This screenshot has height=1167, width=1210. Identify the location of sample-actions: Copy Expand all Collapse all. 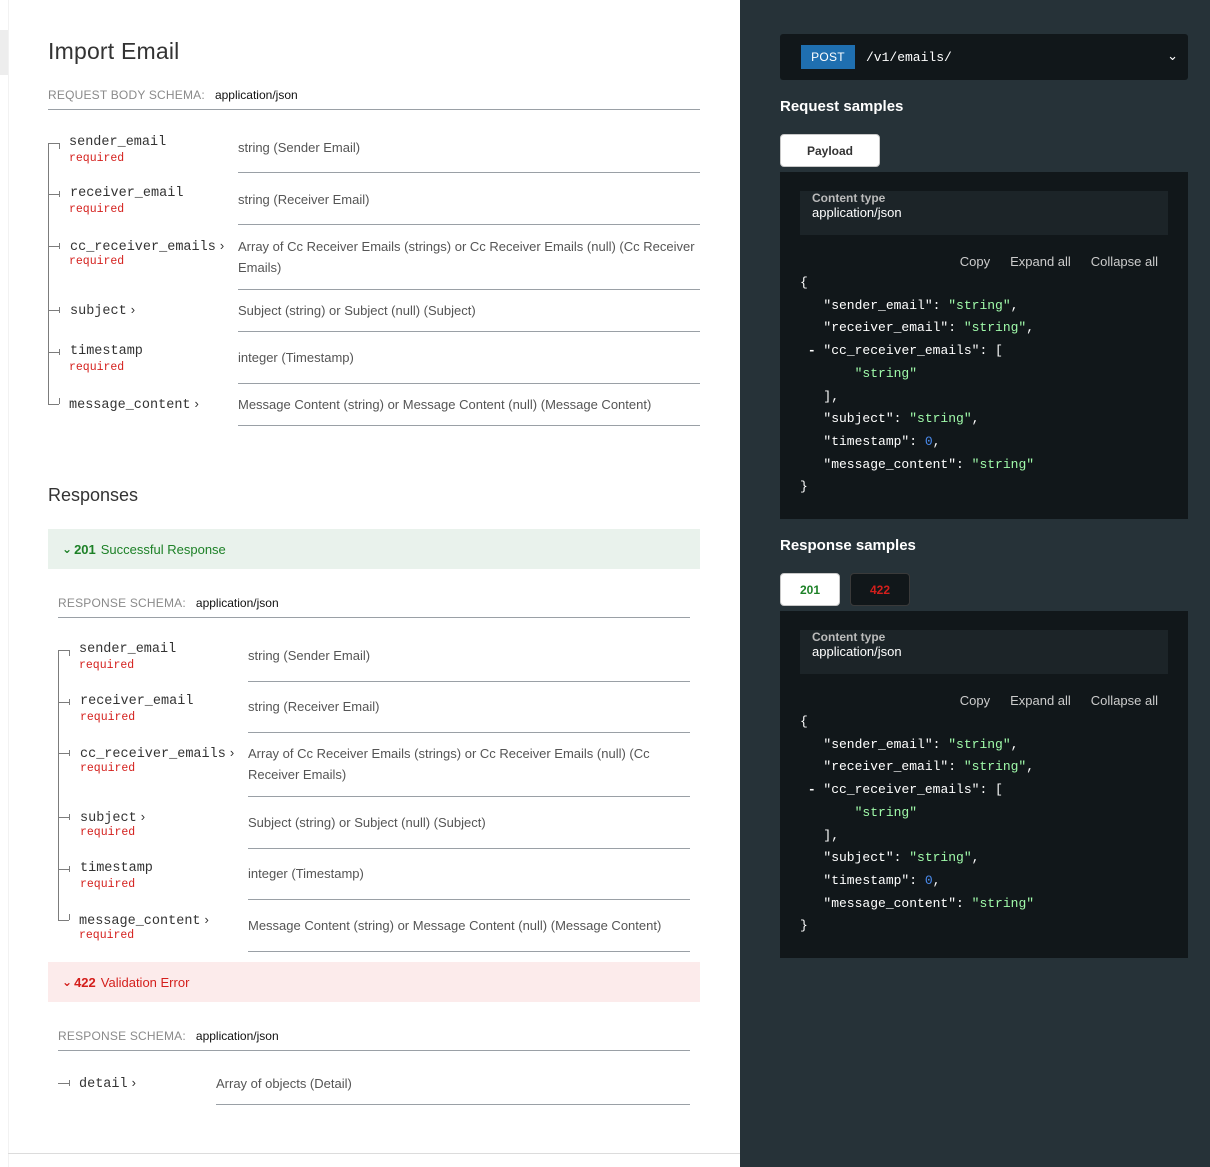
(1059, 700).